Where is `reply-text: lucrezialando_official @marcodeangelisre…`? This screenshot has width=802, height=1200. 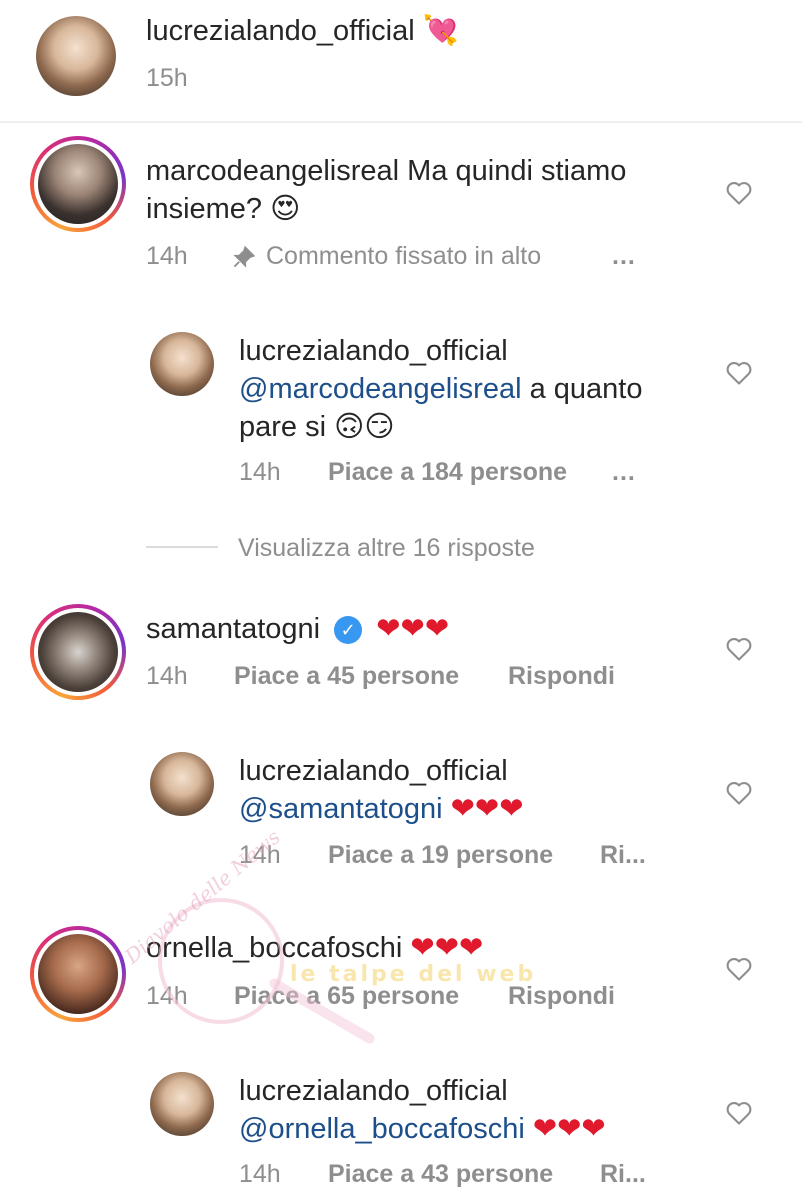
reply-text: lucrezialando_official @marcodeangelisre… is located at coordinates (474, 389).